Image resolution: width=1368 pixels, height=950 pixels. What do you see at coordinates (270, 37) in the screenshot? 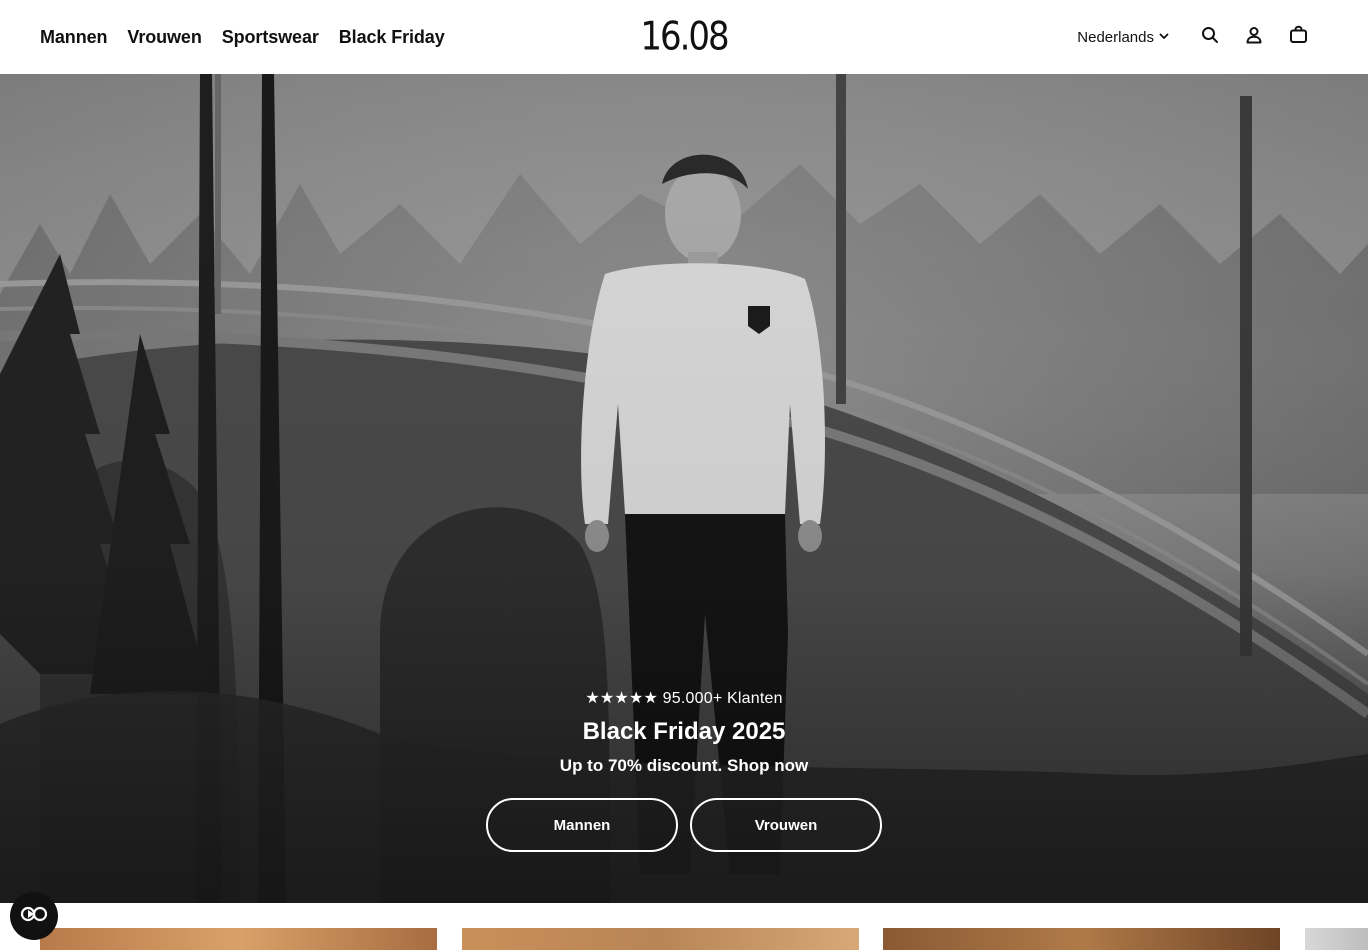
I see `nav-item-sportswear: Sportswear` at bounding box center [270, 37].